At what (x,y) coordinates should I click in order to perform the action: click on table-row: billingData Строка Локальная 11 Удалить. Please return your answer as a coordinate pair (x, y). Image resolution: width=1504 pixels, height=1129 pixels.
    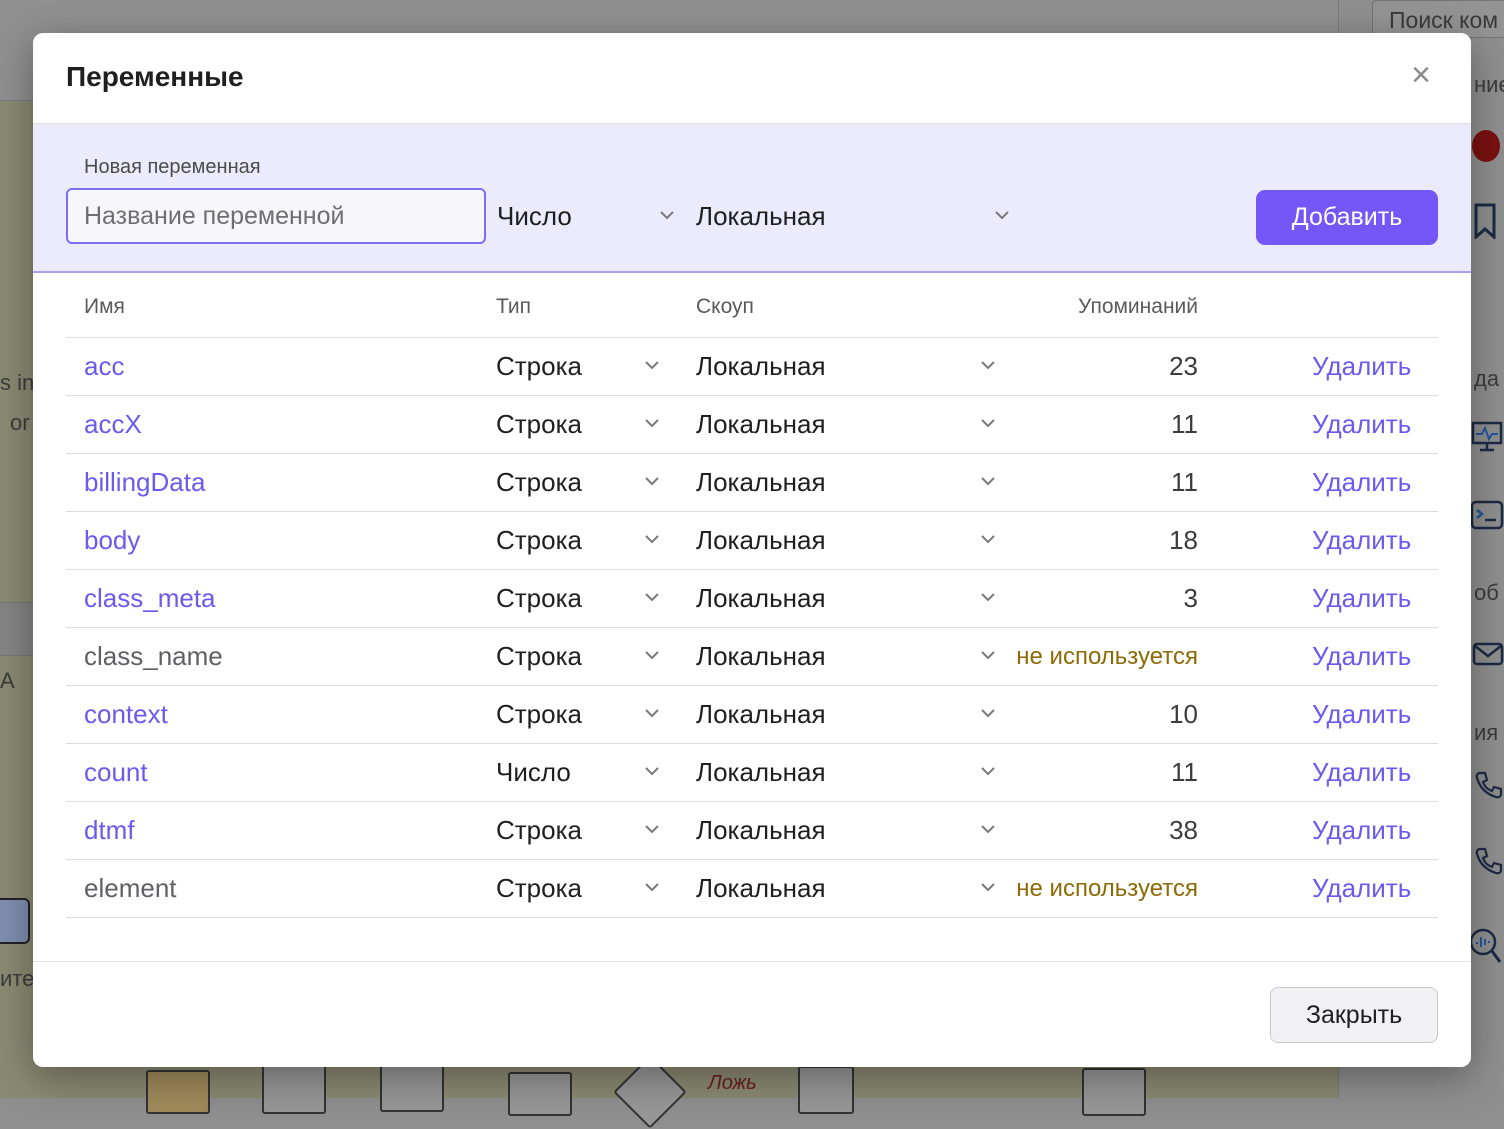
    Looking at the image, I should click on (752, 483).